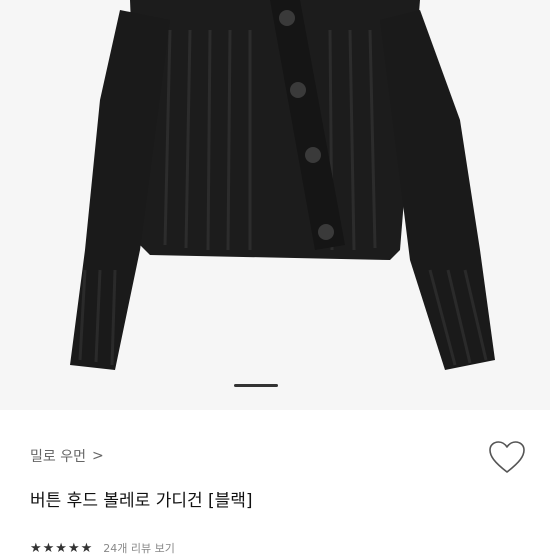  Describe the element at coordinates (97, 456) in the screenshot. I see `chevron-right-icon: >` at that location.